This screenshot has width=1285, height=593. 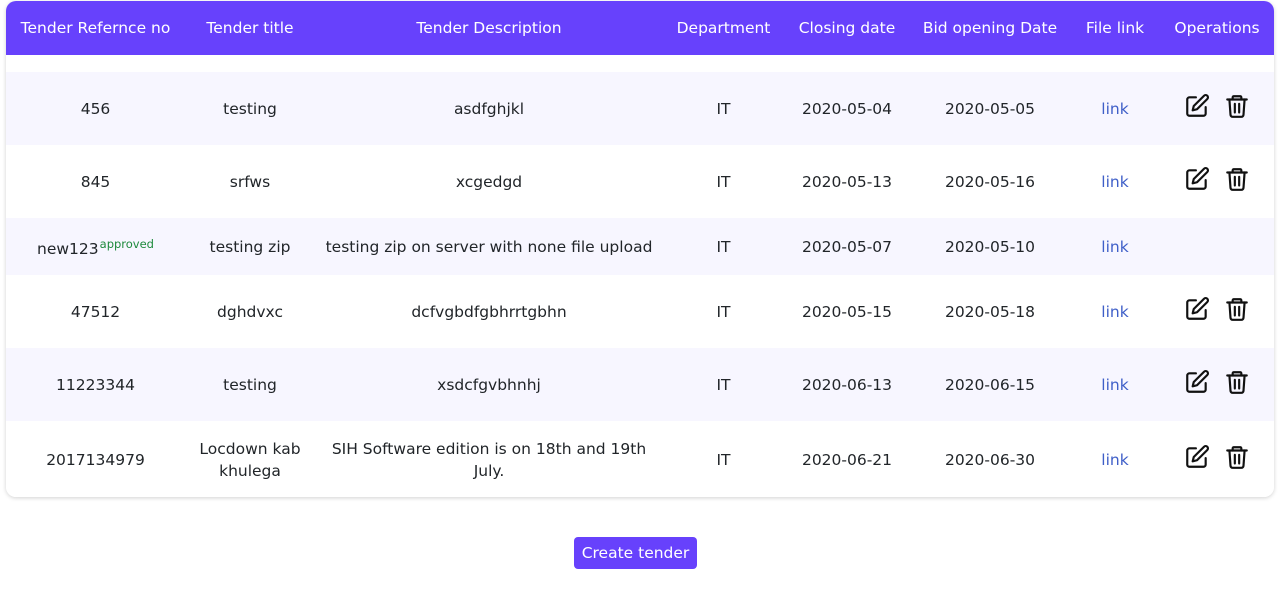 I want to click on reference-number: 845, so click(x=95, y=181).